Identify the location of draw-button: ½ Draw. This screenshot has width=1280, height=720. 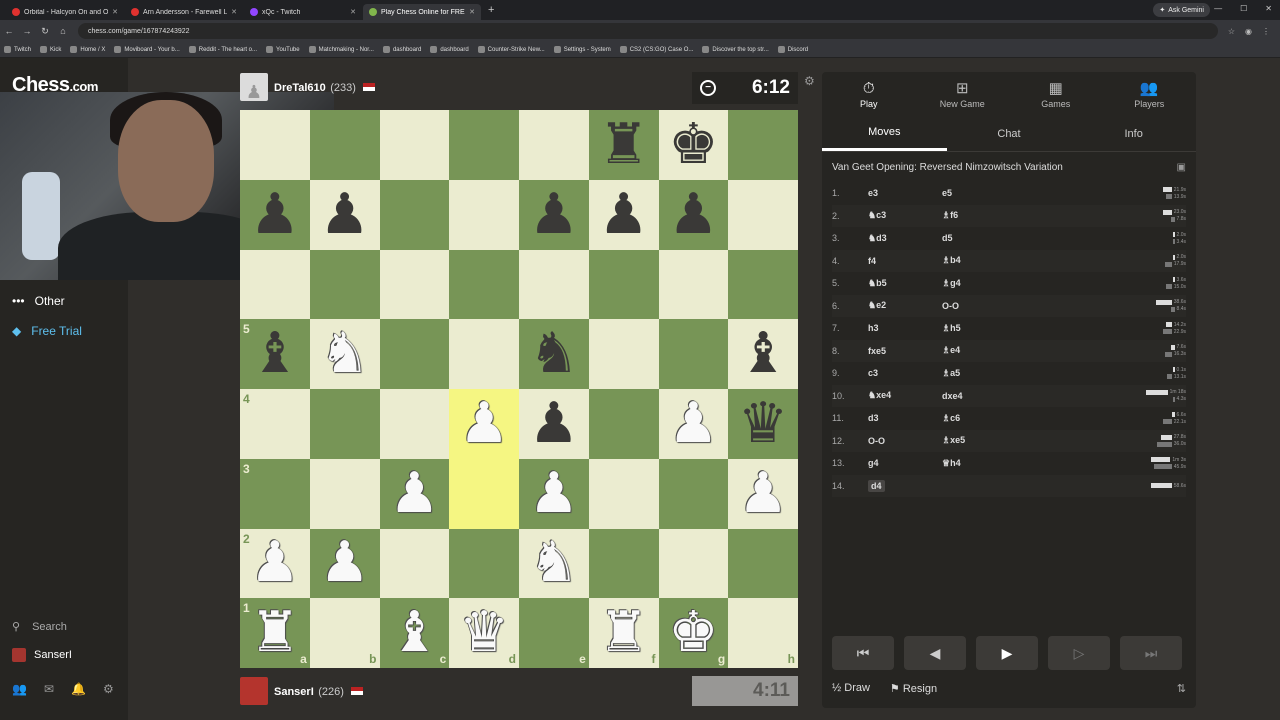
(851, 688).